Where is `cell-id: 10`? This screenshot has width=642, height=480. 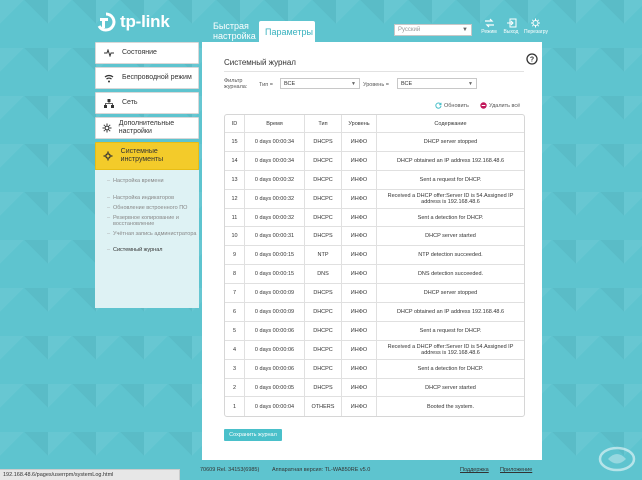
cell-id: 10 is located at coordinates (235, 237).